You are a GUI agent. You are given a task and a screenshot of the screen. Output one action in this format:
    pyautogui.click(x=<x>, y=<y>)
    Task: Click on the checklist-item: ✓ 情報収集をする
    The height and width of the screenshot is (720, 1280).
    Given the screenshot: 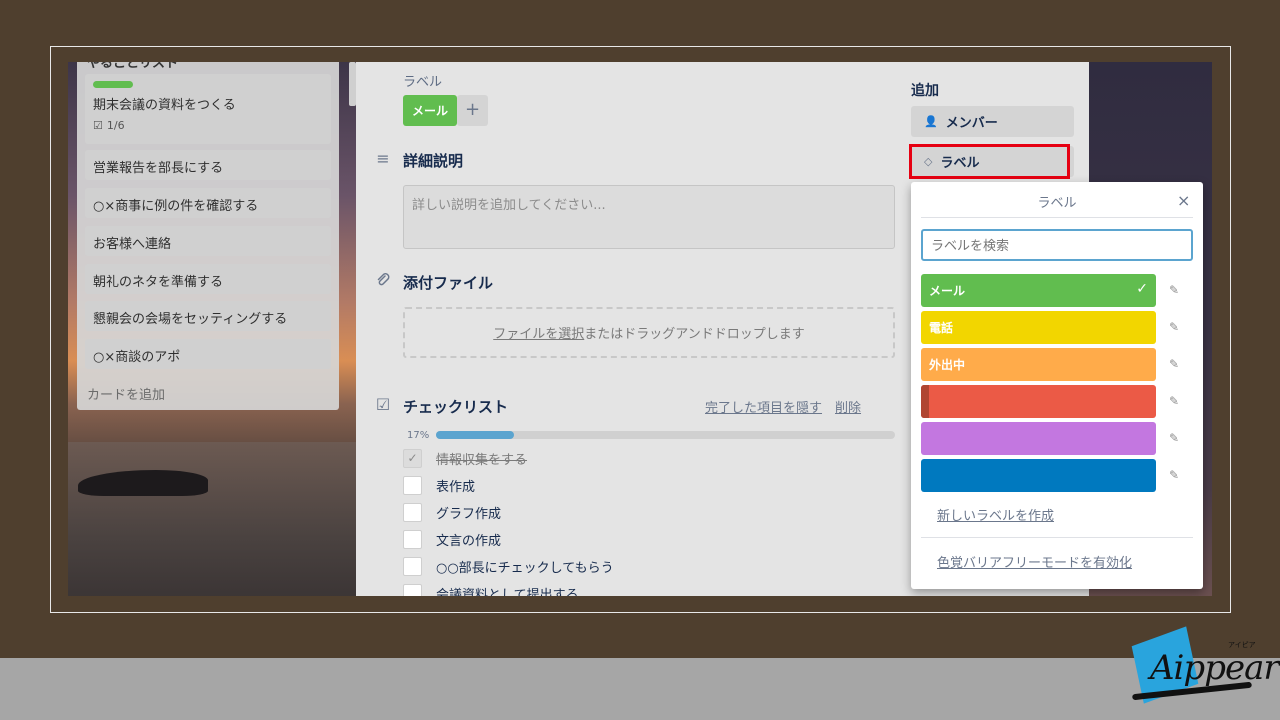 What is the action you would take?
    pyautogui.click(x=465, y=458)
    